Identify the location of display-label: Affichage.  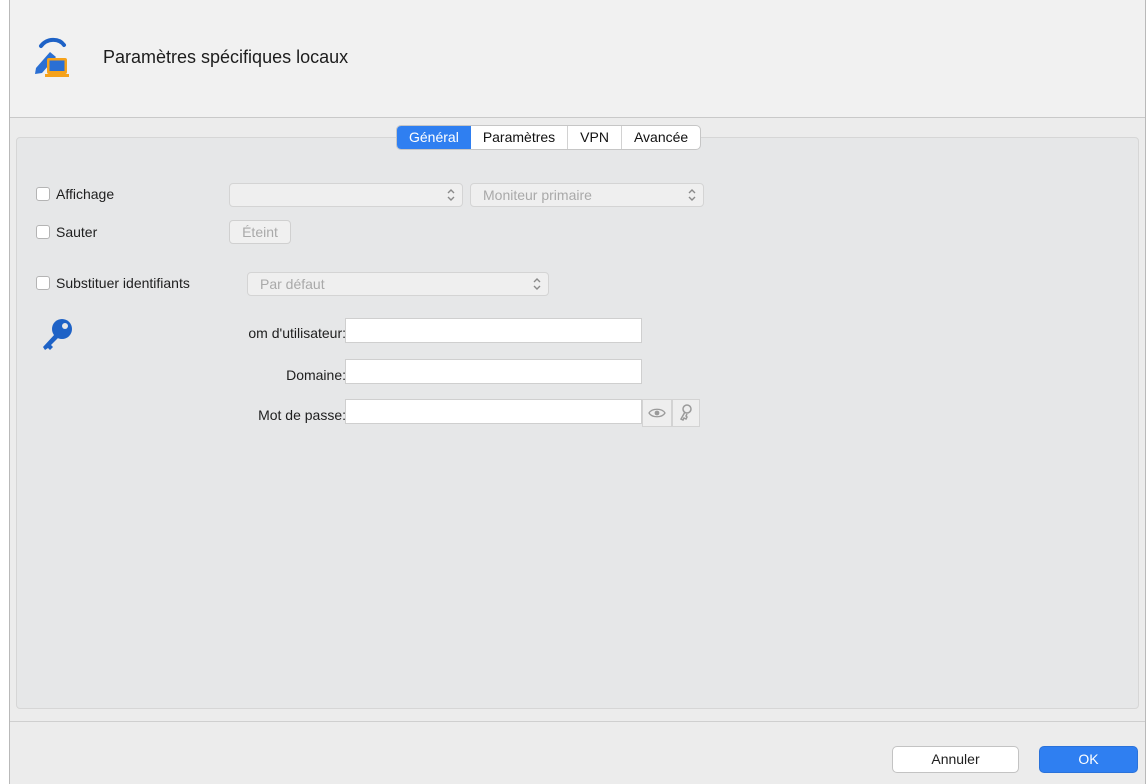
(85, 194).